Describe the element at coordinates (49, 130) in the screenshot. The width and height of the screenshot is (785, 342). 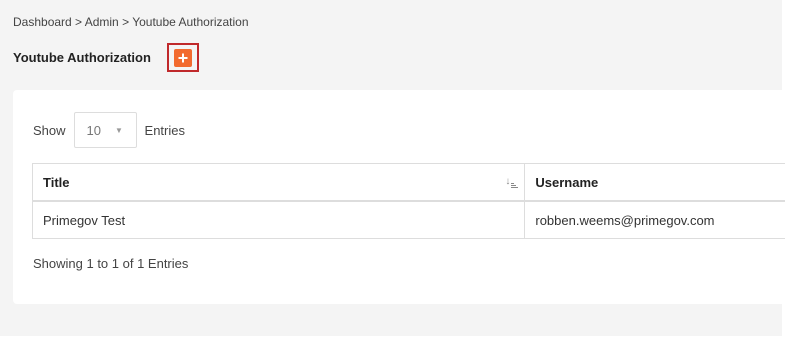
I see `show-label: Show` at that location.